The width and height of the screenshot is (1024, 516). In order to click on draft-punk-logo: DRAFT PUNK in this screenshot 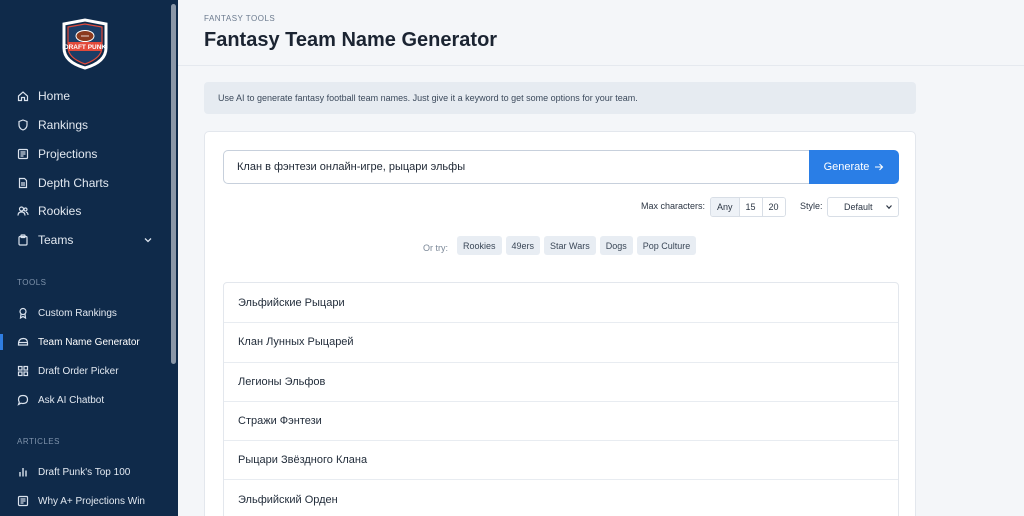, I will do `click(85, 44)`.